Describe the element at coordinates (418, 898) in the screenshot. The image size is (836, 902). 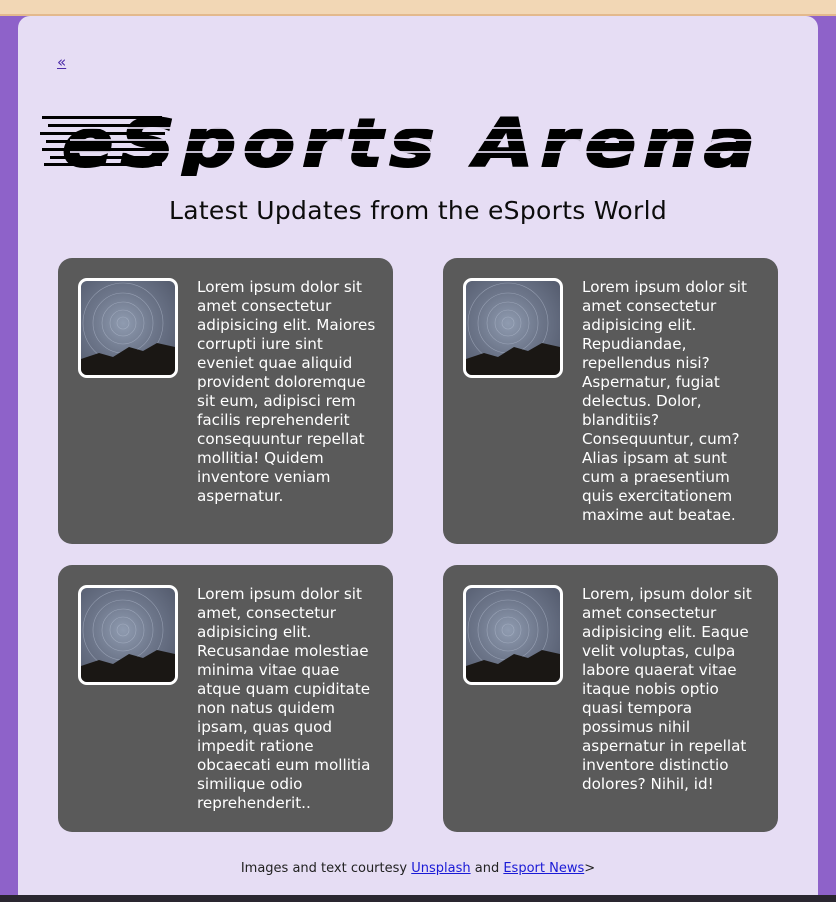
I see `browser-bottom-strip` at that location.